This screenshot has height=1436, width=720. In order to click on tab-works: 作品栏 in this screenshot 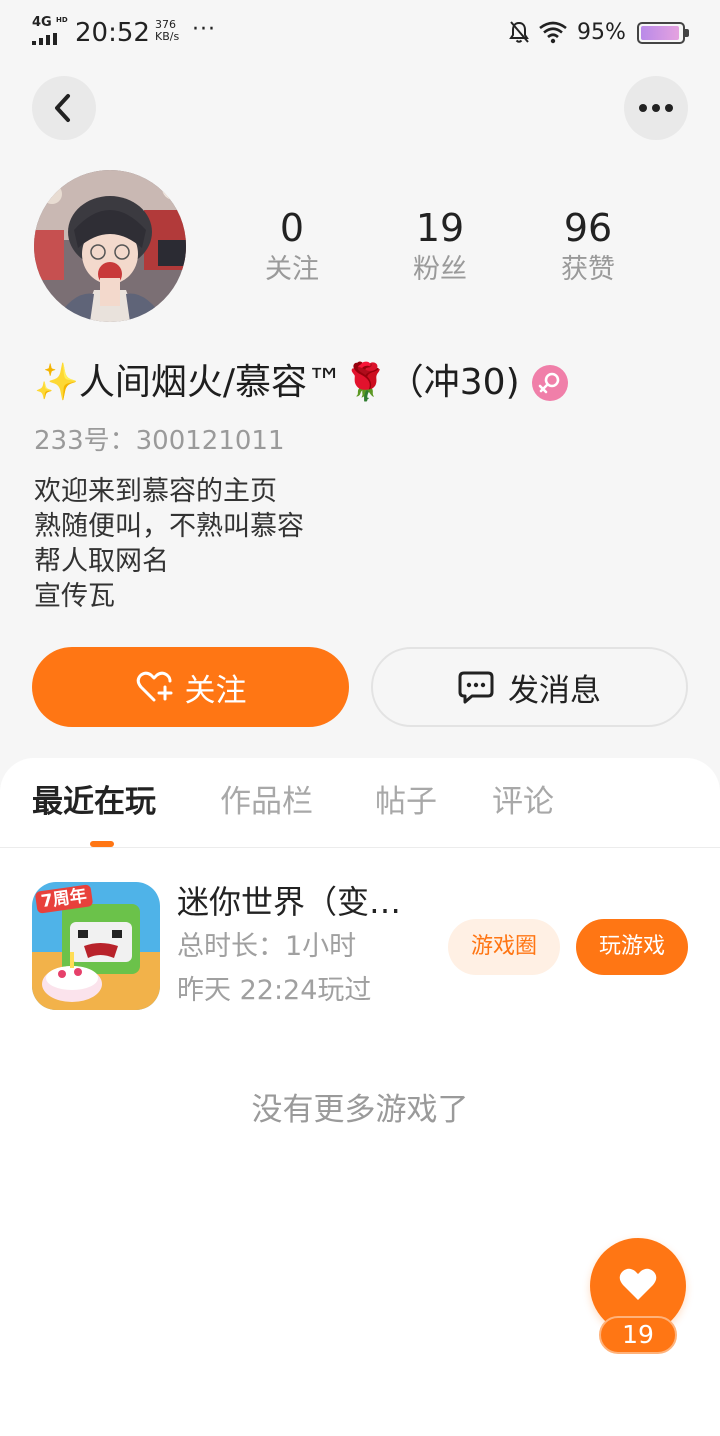, I will do `click(266, 802)`.